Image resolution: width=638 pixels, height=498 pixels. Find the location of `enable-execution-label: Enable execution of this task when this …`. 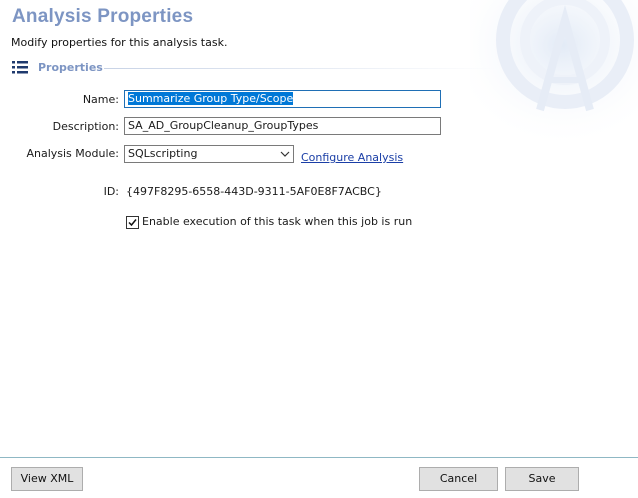

enable-execution-label: Enable execution of this task when this … is located at coordinates (277, 221).